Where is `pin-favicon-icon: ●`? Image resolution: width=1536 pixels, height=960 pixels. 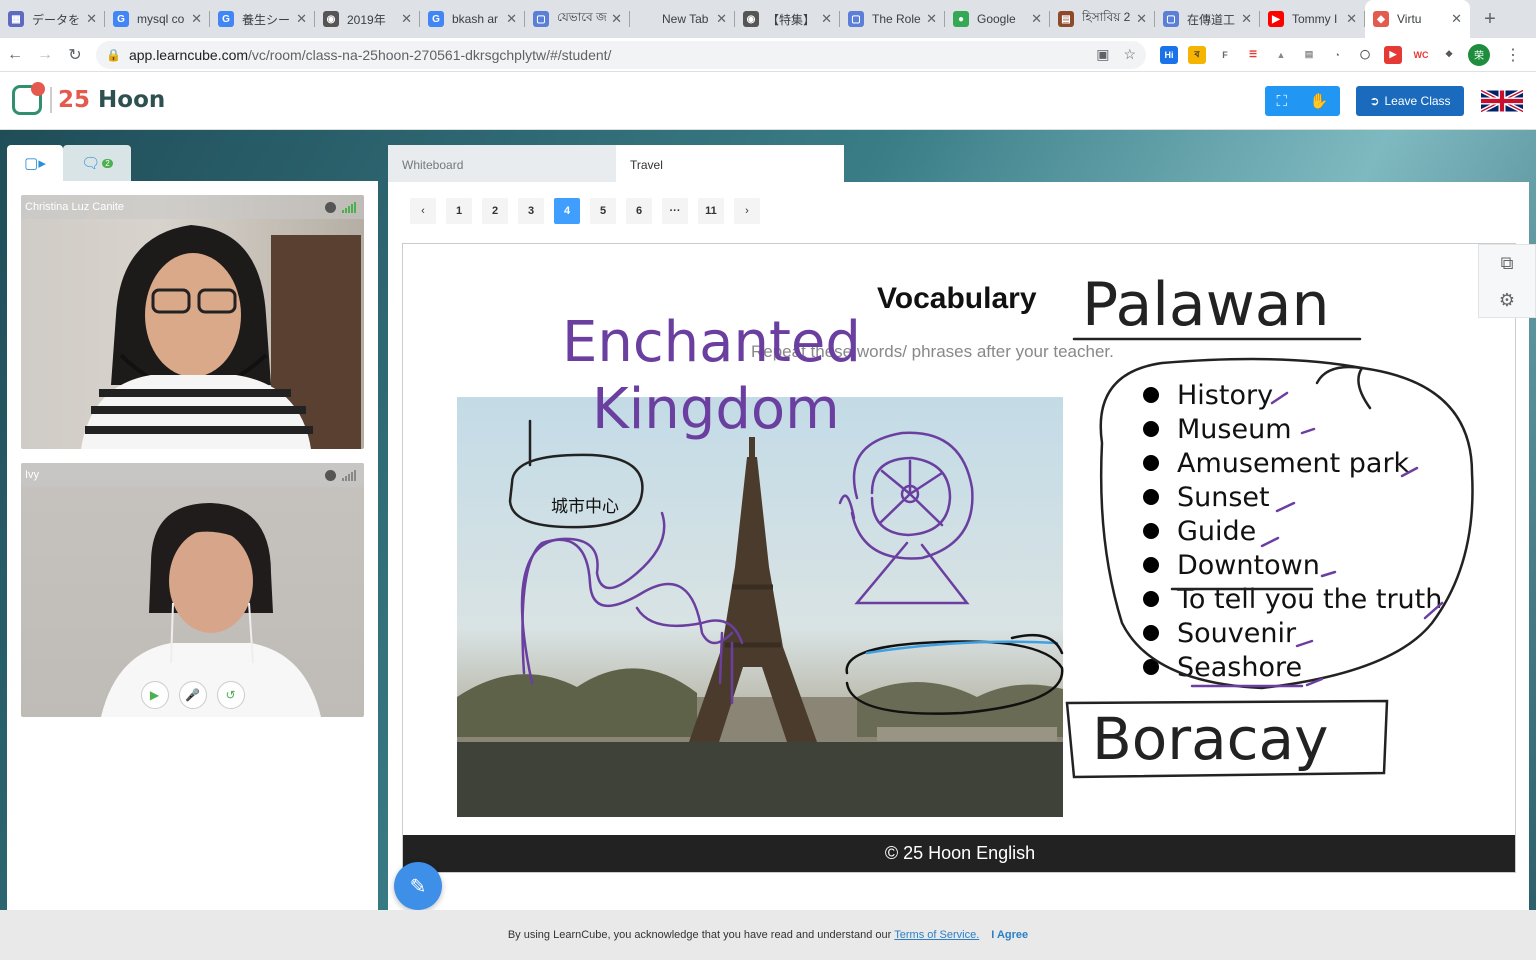 pin-favicon-icon: ● is located at coordinates (961, 19).